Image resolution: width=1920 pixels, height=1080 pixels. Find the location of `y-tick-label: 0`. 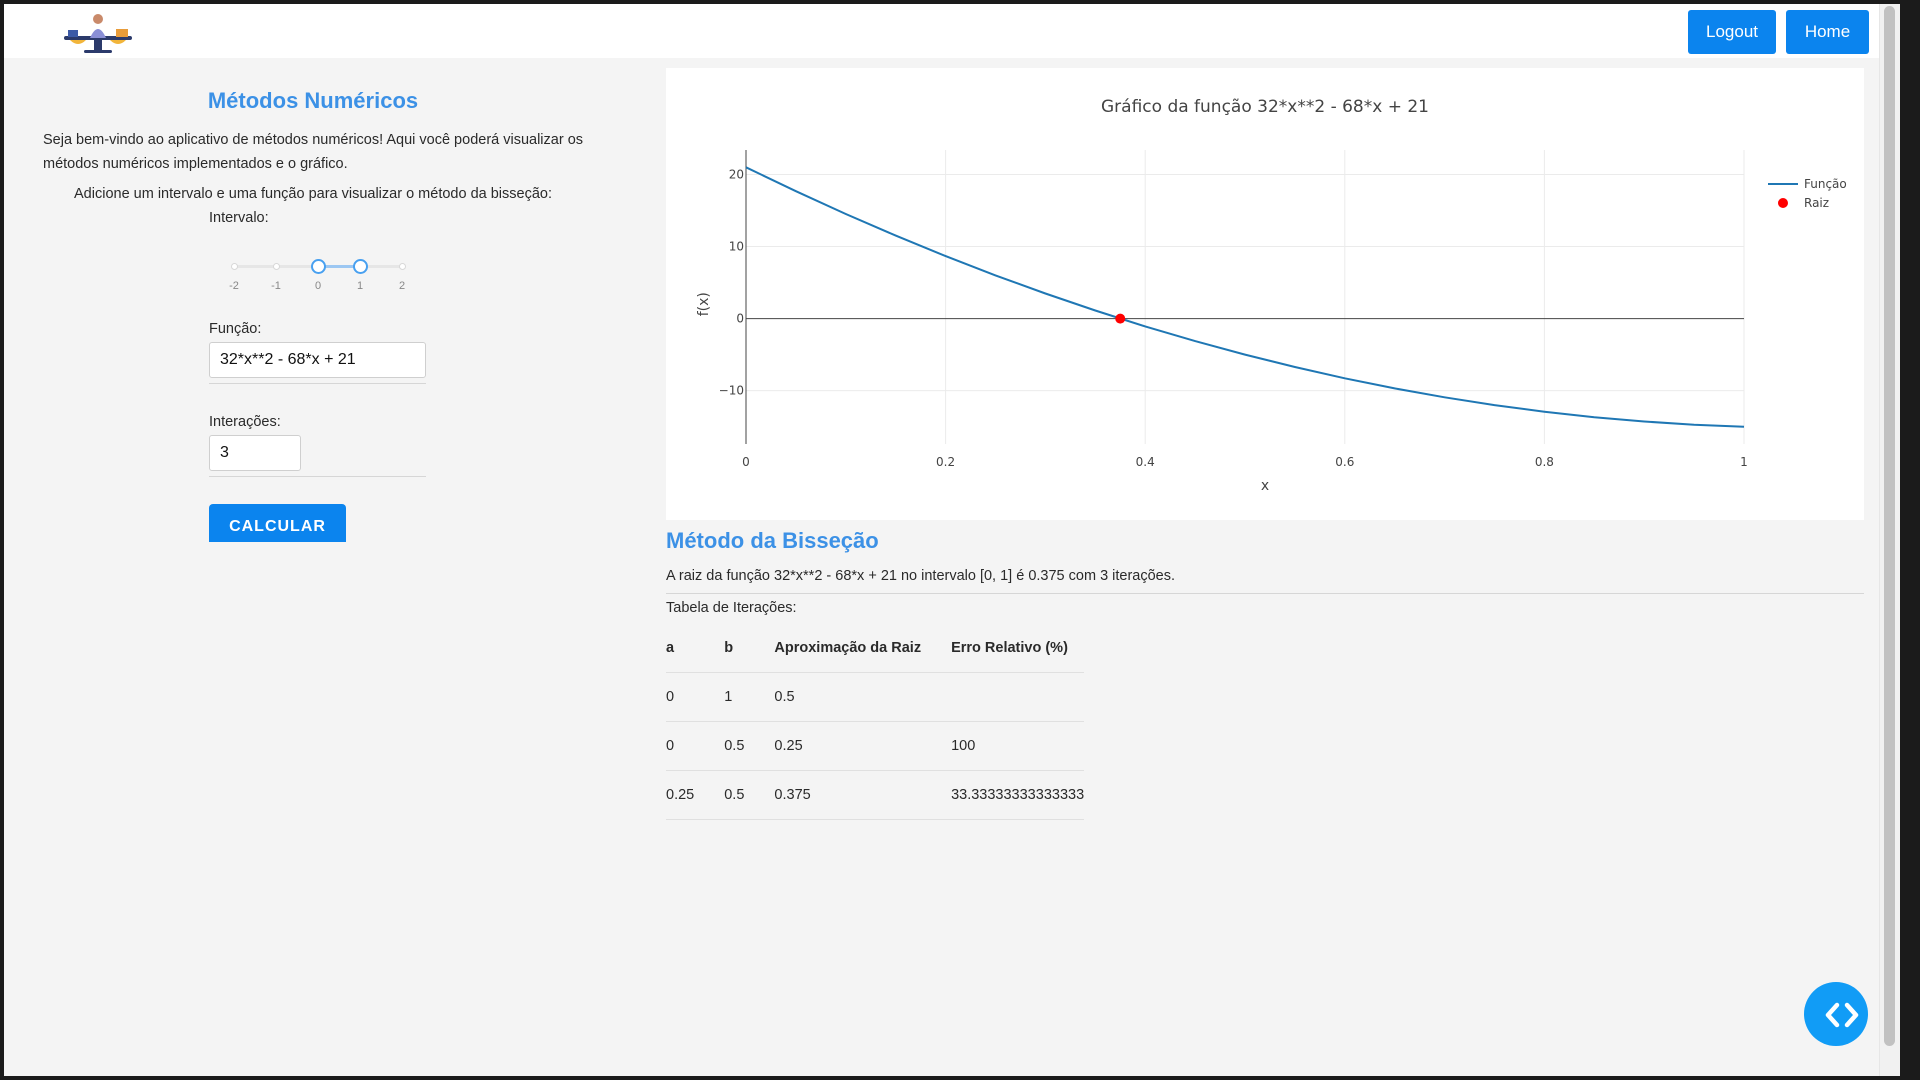

y-tick-label: 0 is located at coordinates (740, 319).